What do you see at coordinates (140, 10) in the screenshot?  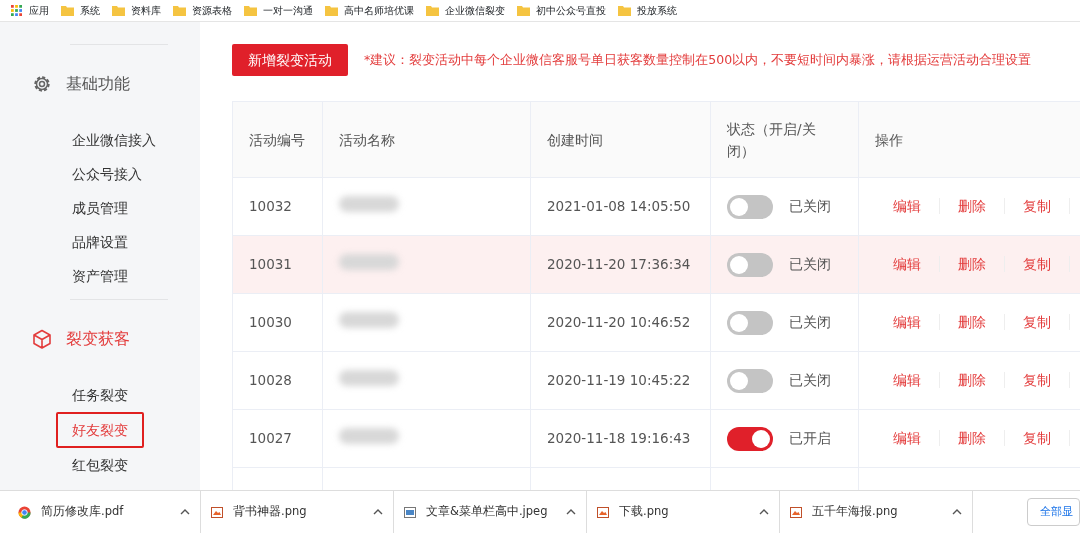 I see `bookmark: 资料库` at bounding box center [140, 10].